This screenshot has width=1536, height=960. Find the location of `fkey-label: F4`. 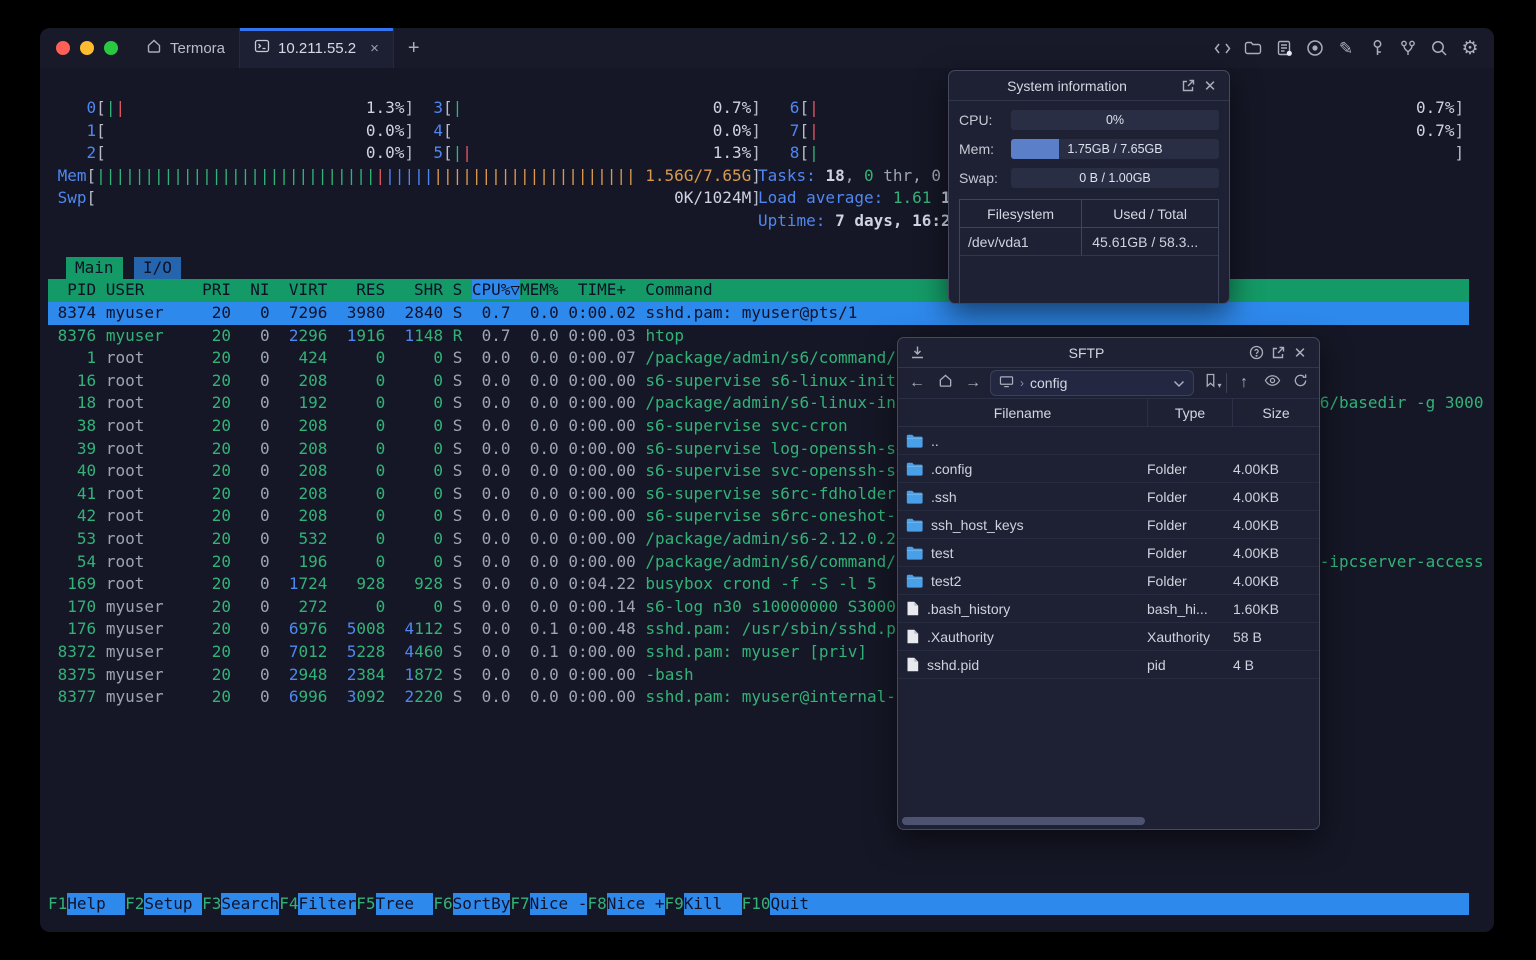

fkey-label: F4 is located at coordinates (289, 903).